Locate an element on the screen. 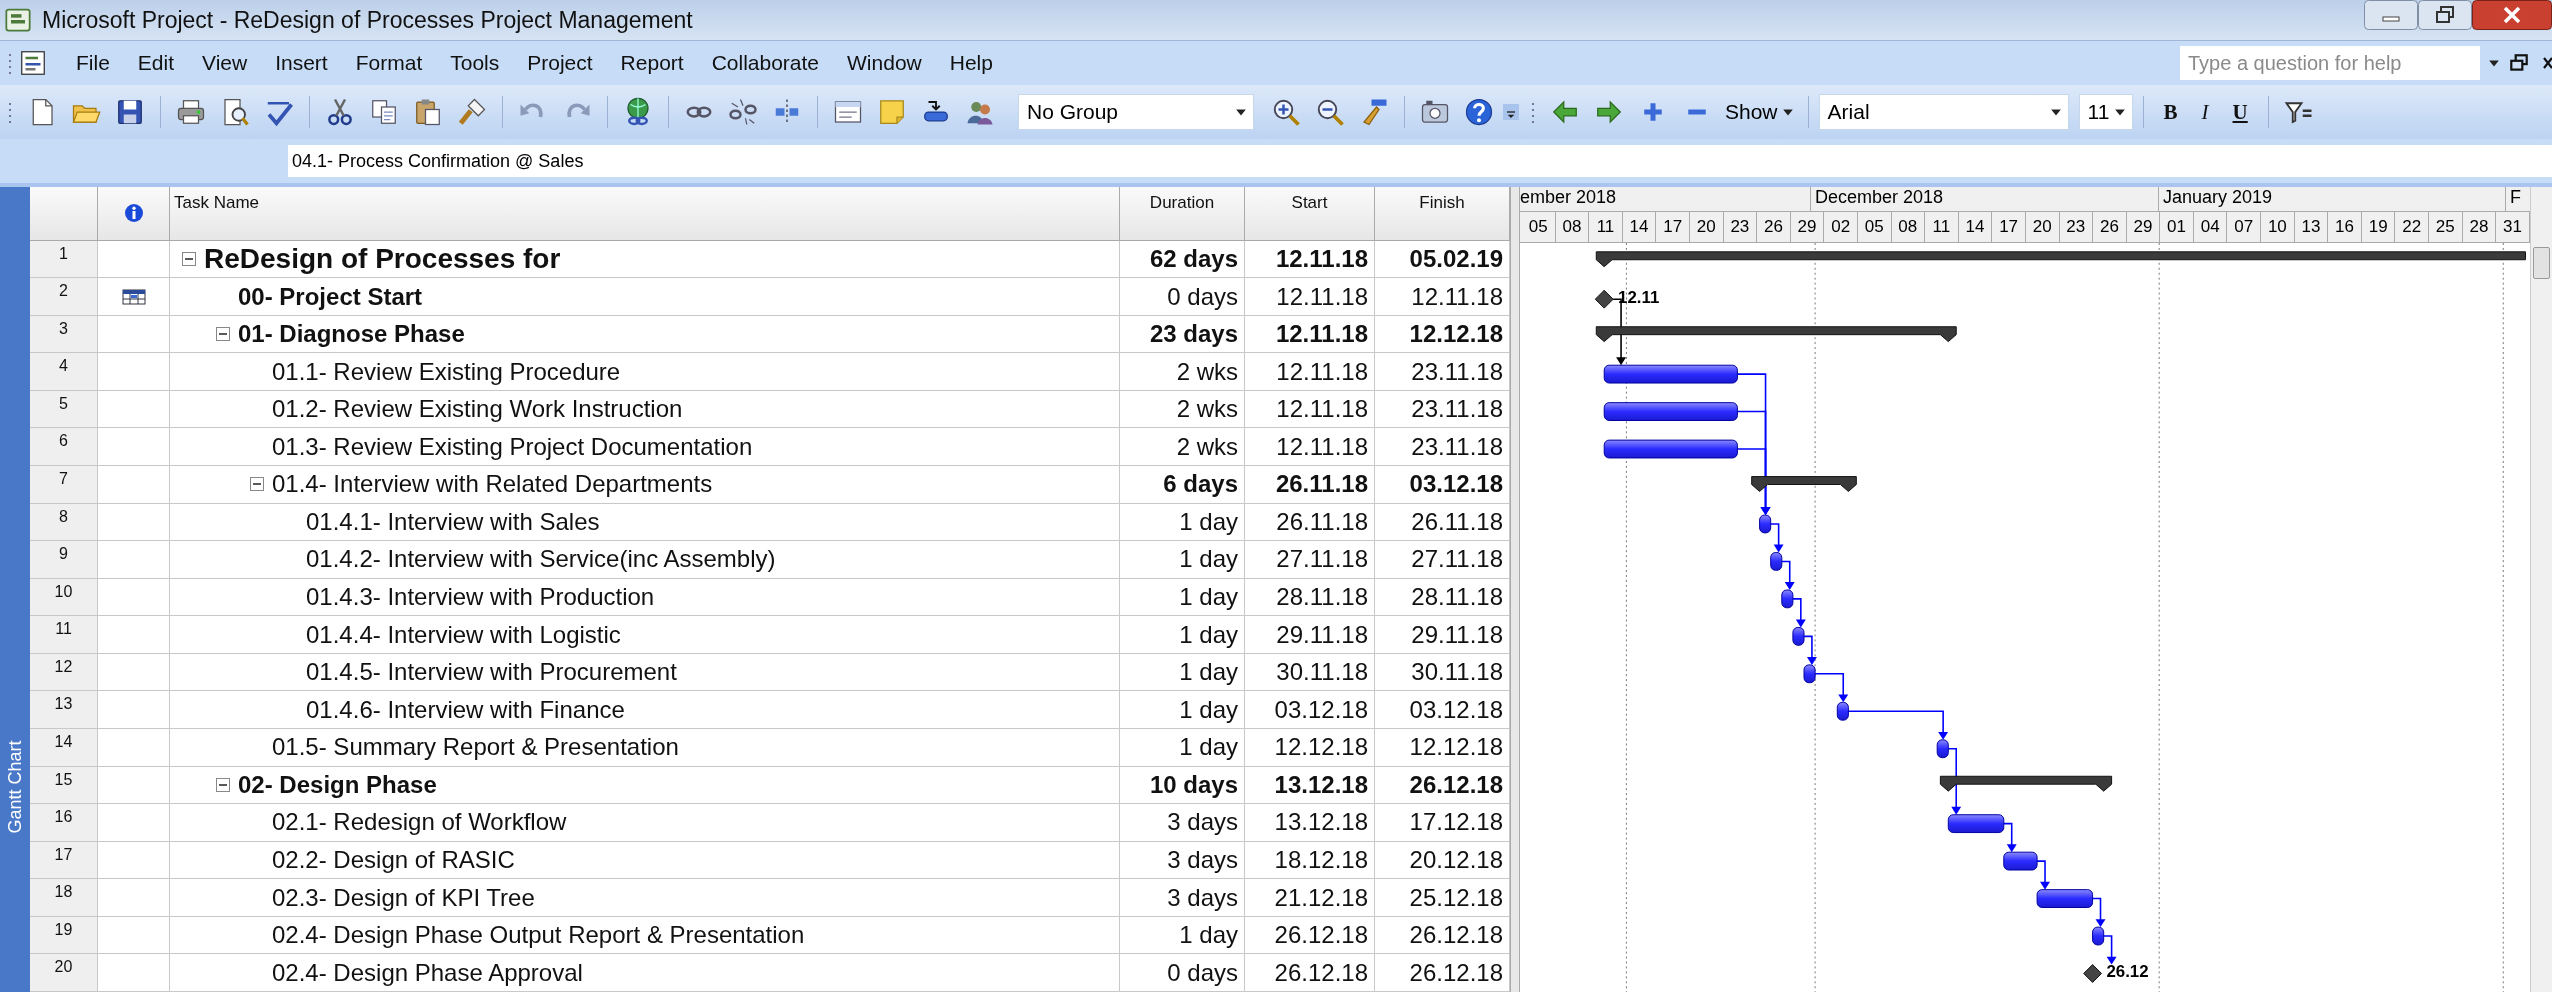  row-number: 15 is located at coordinates (64, 785).